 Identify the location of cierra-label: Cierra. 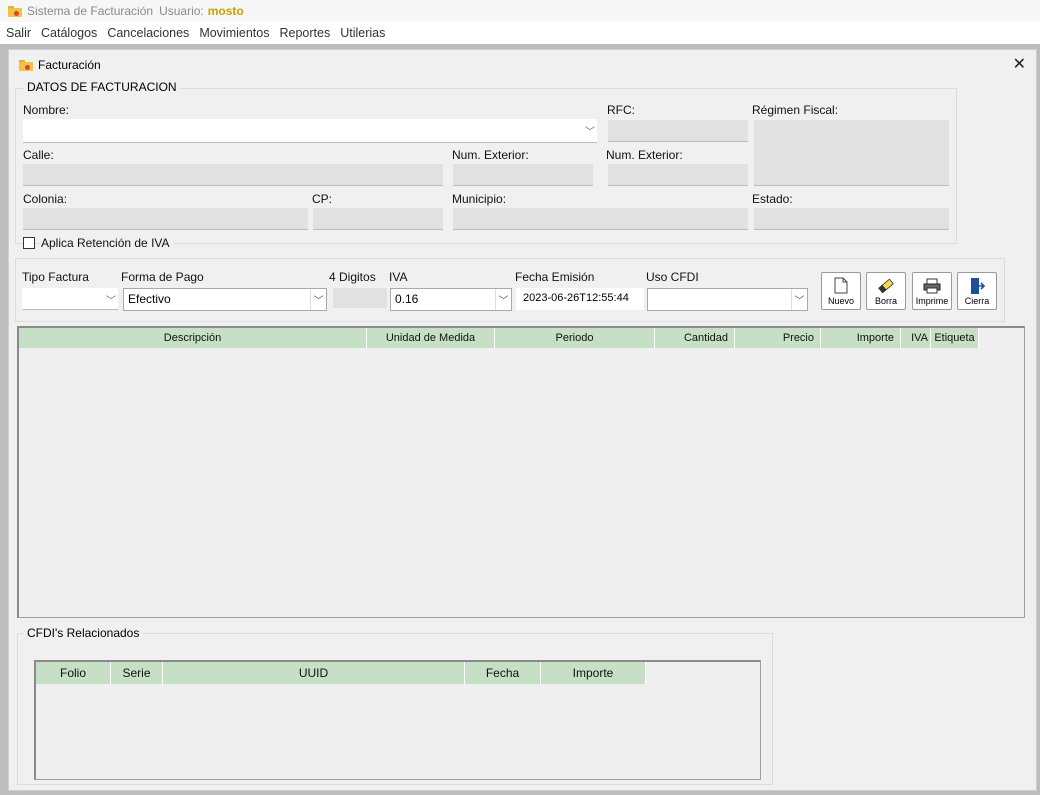
(977, 300).